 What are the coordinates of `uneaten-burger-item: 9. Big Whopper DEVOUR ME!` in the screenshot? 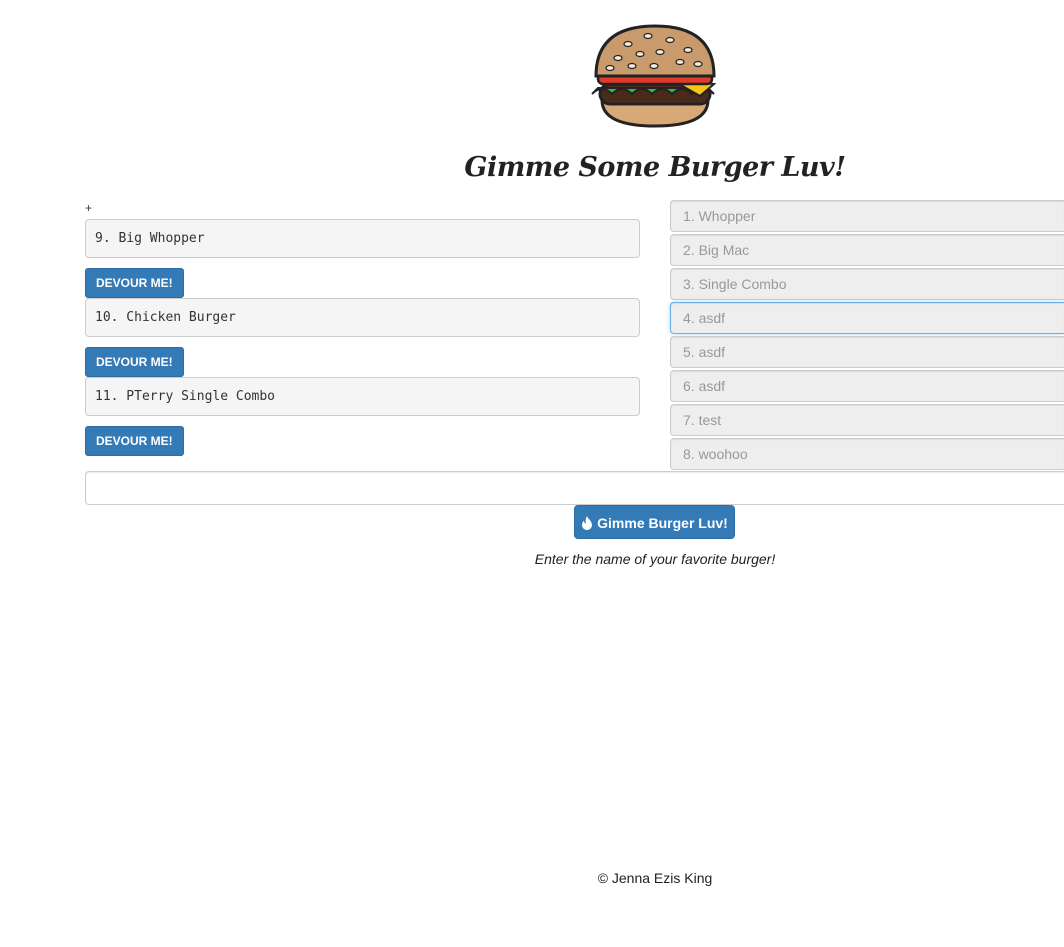 It's located at (362, 258).